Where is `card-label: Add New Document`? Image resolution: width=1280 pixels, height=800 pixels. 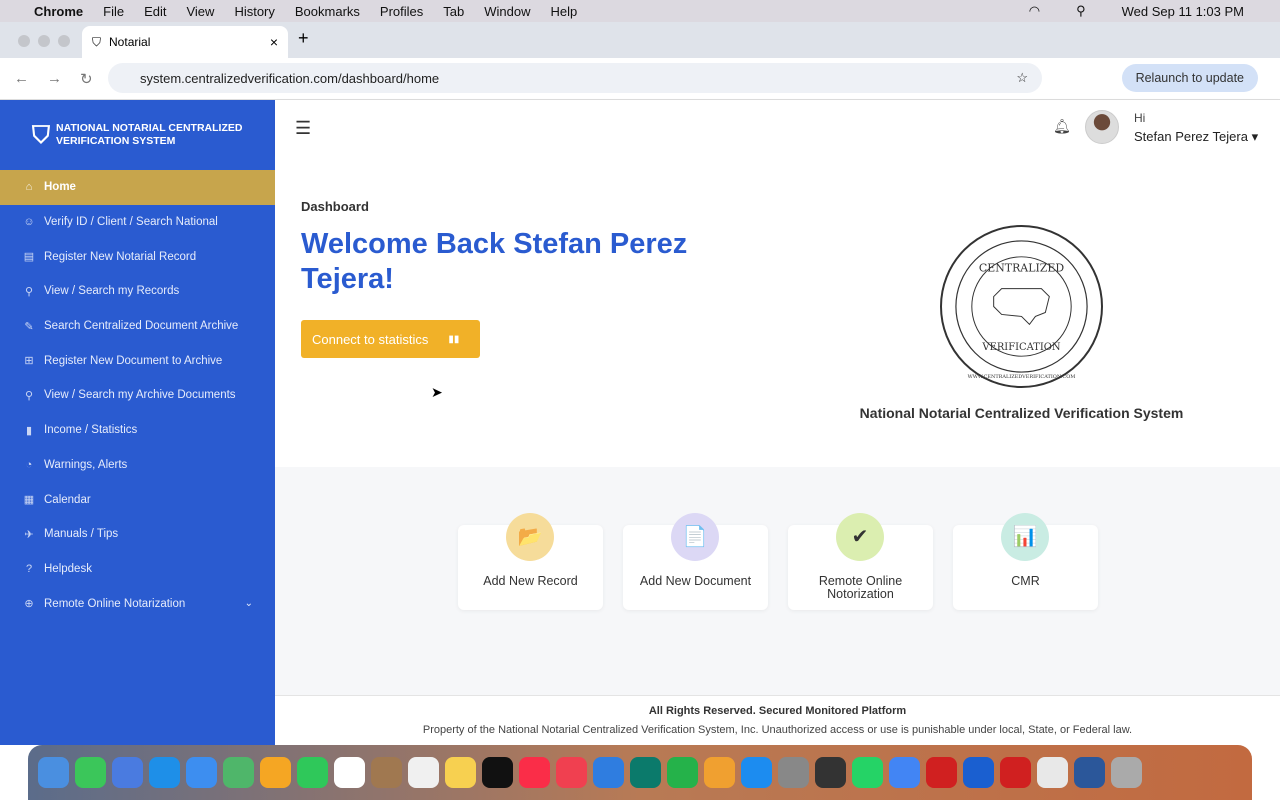
card-label: Add New Document is located at coordinates (695, 581).